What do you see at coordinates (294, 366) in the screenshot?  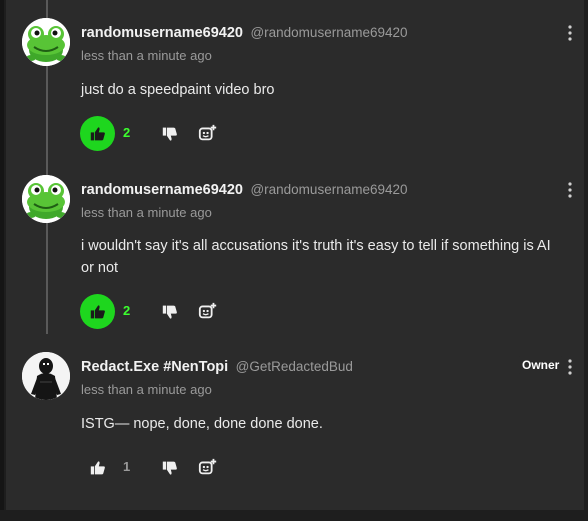 I see `author-handle: @GetRedactedBud` at bounding box center [294, 366].